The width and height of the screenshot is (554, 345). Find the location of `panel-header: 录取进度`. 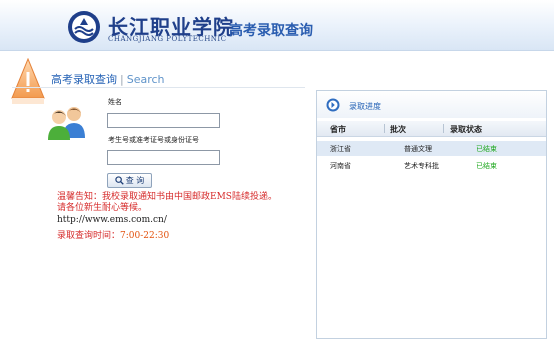

panel-header: 录取进度 is located at coordinates (431, 104).